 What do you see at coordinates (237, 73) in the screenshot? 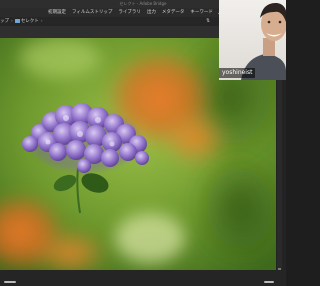
I see `participant-name: yoshineist` at bounding box center [237, 73].